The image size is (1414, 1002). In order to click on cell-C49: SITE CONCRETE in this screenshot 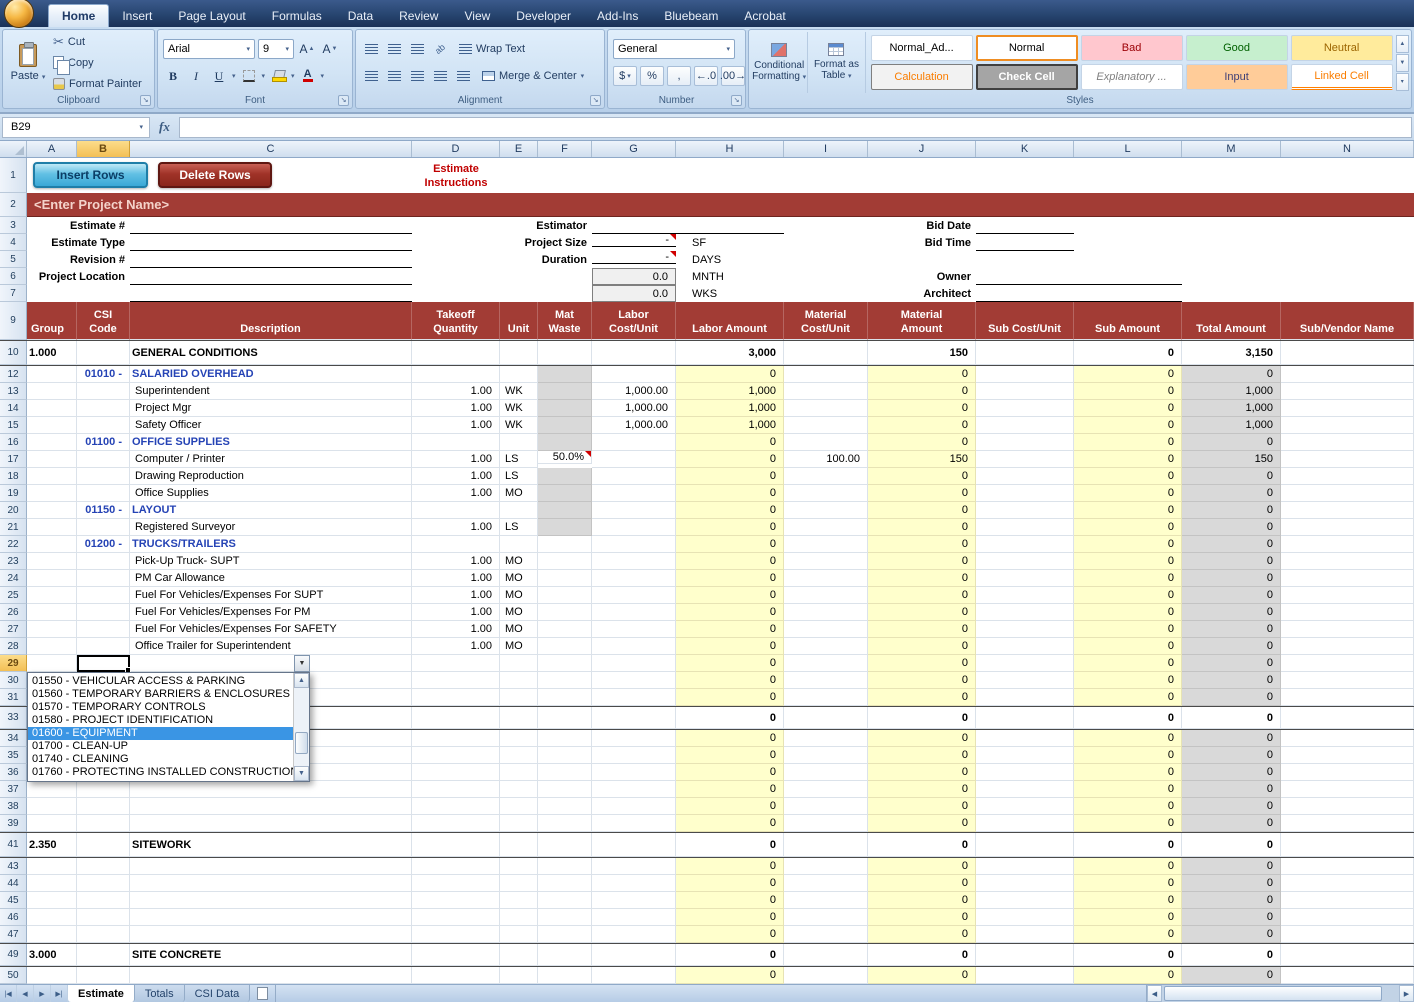, I will do `click(271, 955)`.